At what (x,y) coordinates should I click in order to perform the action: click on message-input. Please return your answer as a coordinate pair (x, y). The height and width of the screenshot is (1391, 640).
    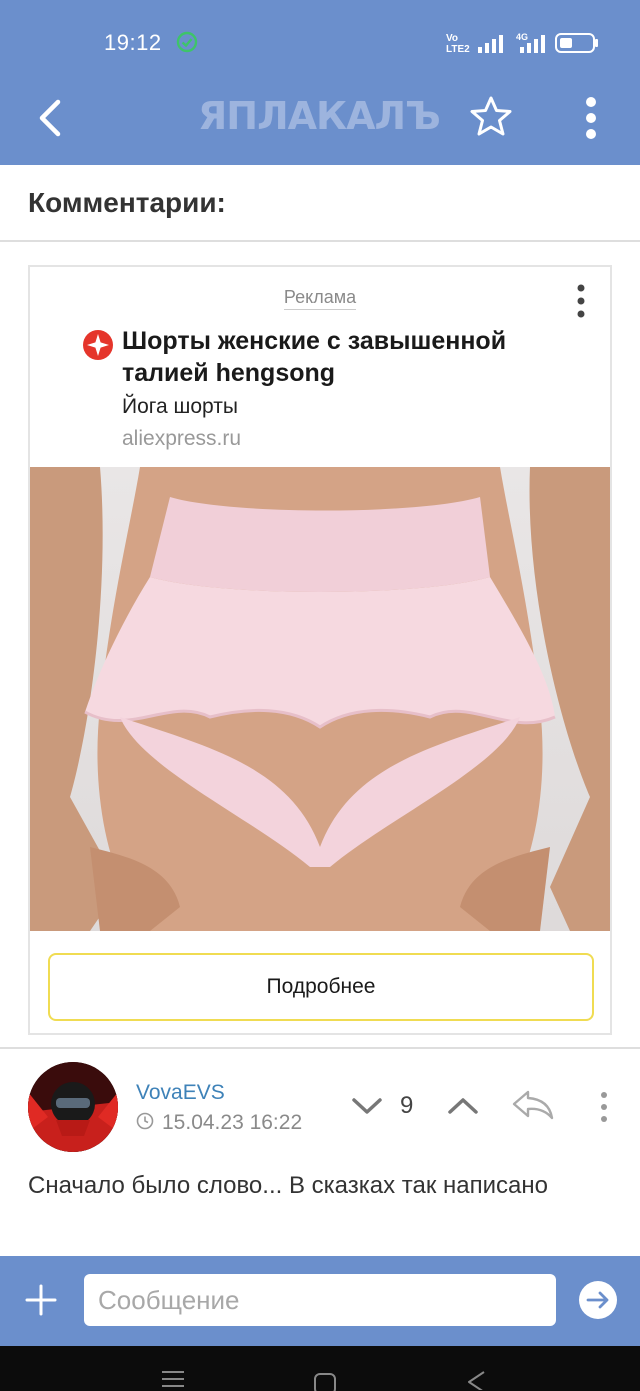
    Looking at the image, I should click on (320, 1300).